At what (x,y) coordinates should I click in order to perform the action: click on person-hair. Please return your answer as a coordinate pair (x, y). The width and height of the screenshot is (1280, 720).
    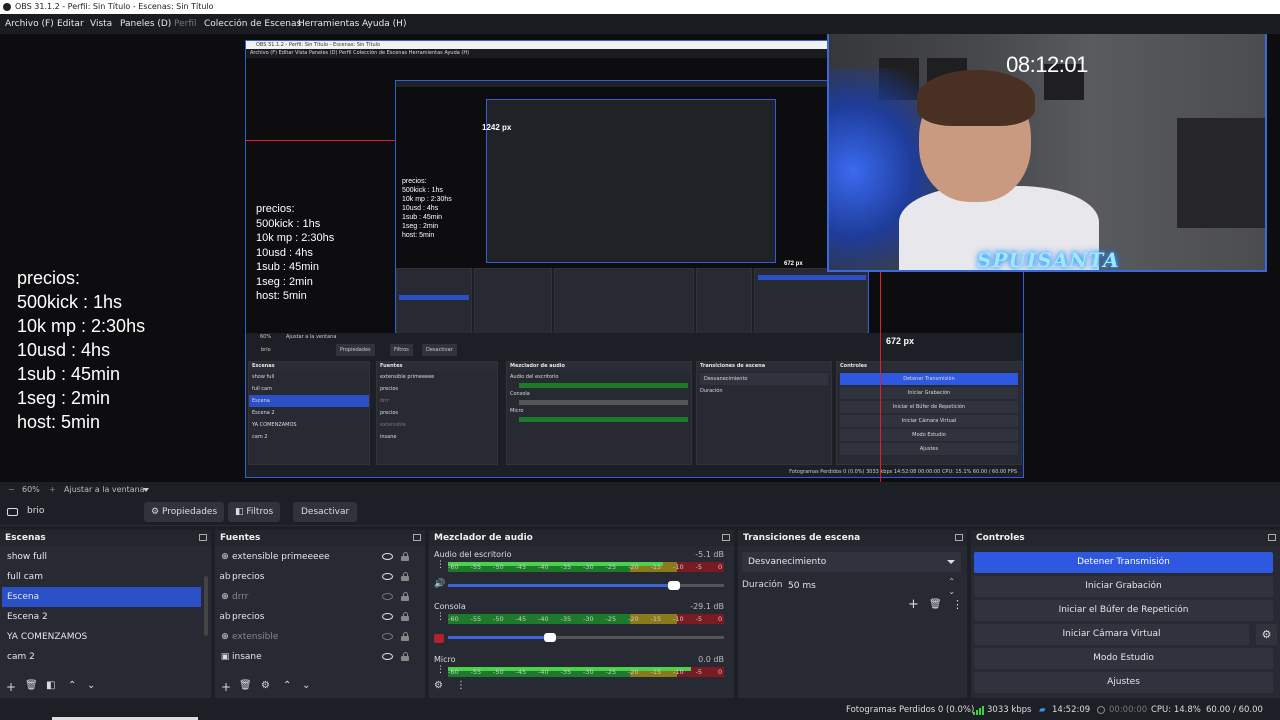
    Looking at the image, I should click on (976, 98).